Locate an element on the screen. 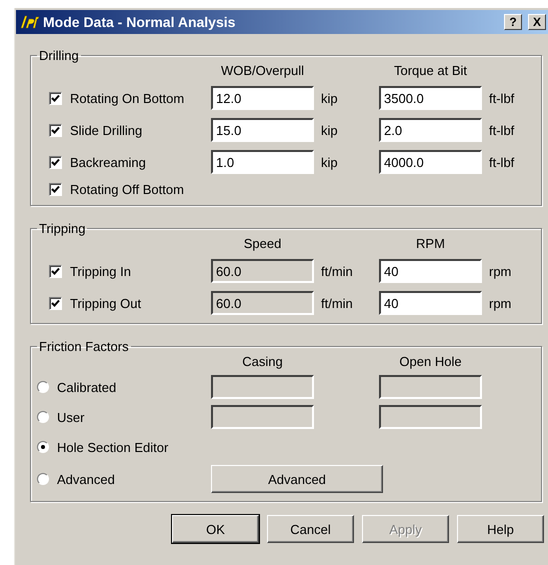  checkbox-label: Slide Drilling is located at coordinates (106, 130).